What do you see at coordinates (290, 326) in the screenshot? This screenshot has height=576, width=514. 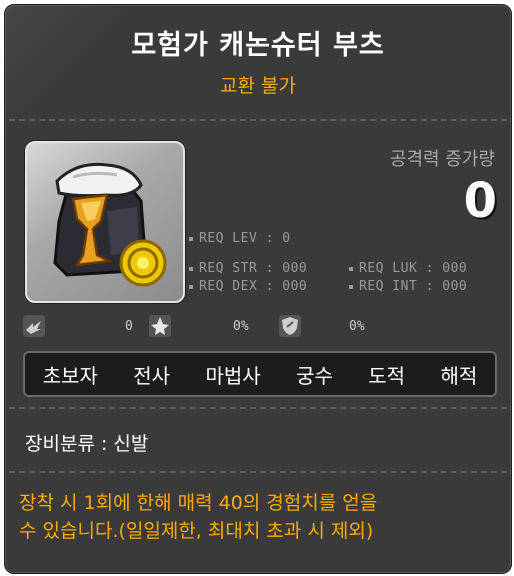 I see `shield-icon` at bounding box center [290, 326].